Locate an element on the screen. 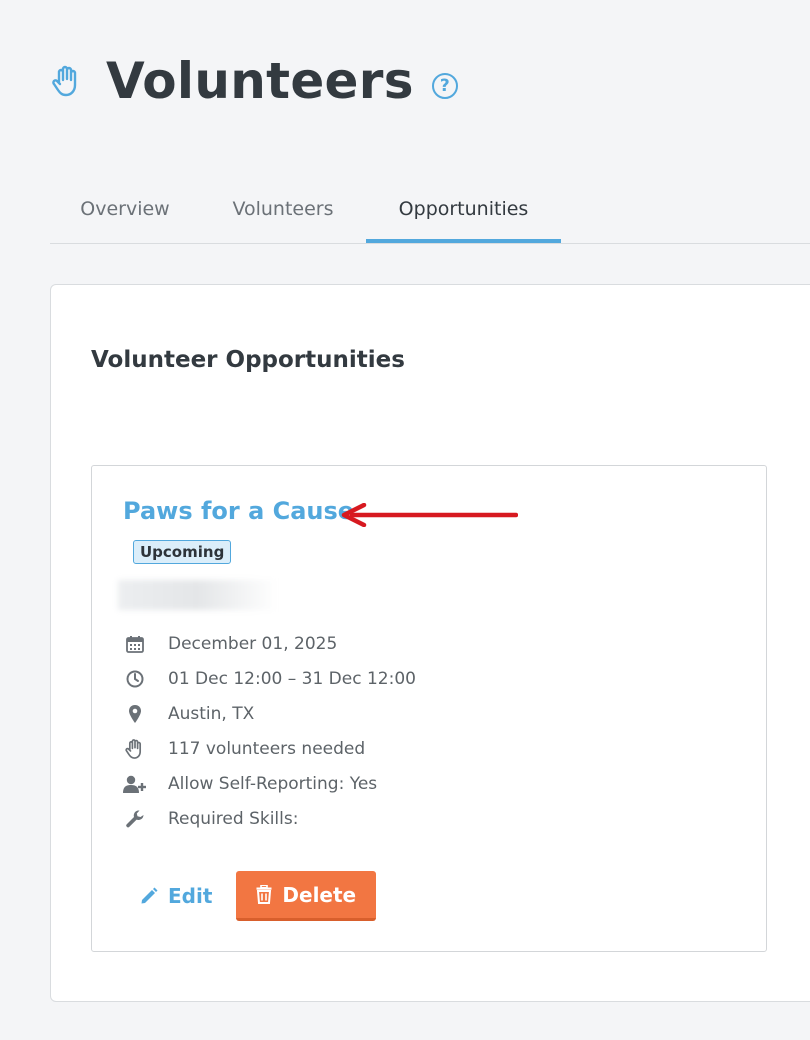 The height and width of the screenshot is (1040, 810). detail-self-reporting: Allow Self-Reporting: Yes is located at coordinates (269, 783).